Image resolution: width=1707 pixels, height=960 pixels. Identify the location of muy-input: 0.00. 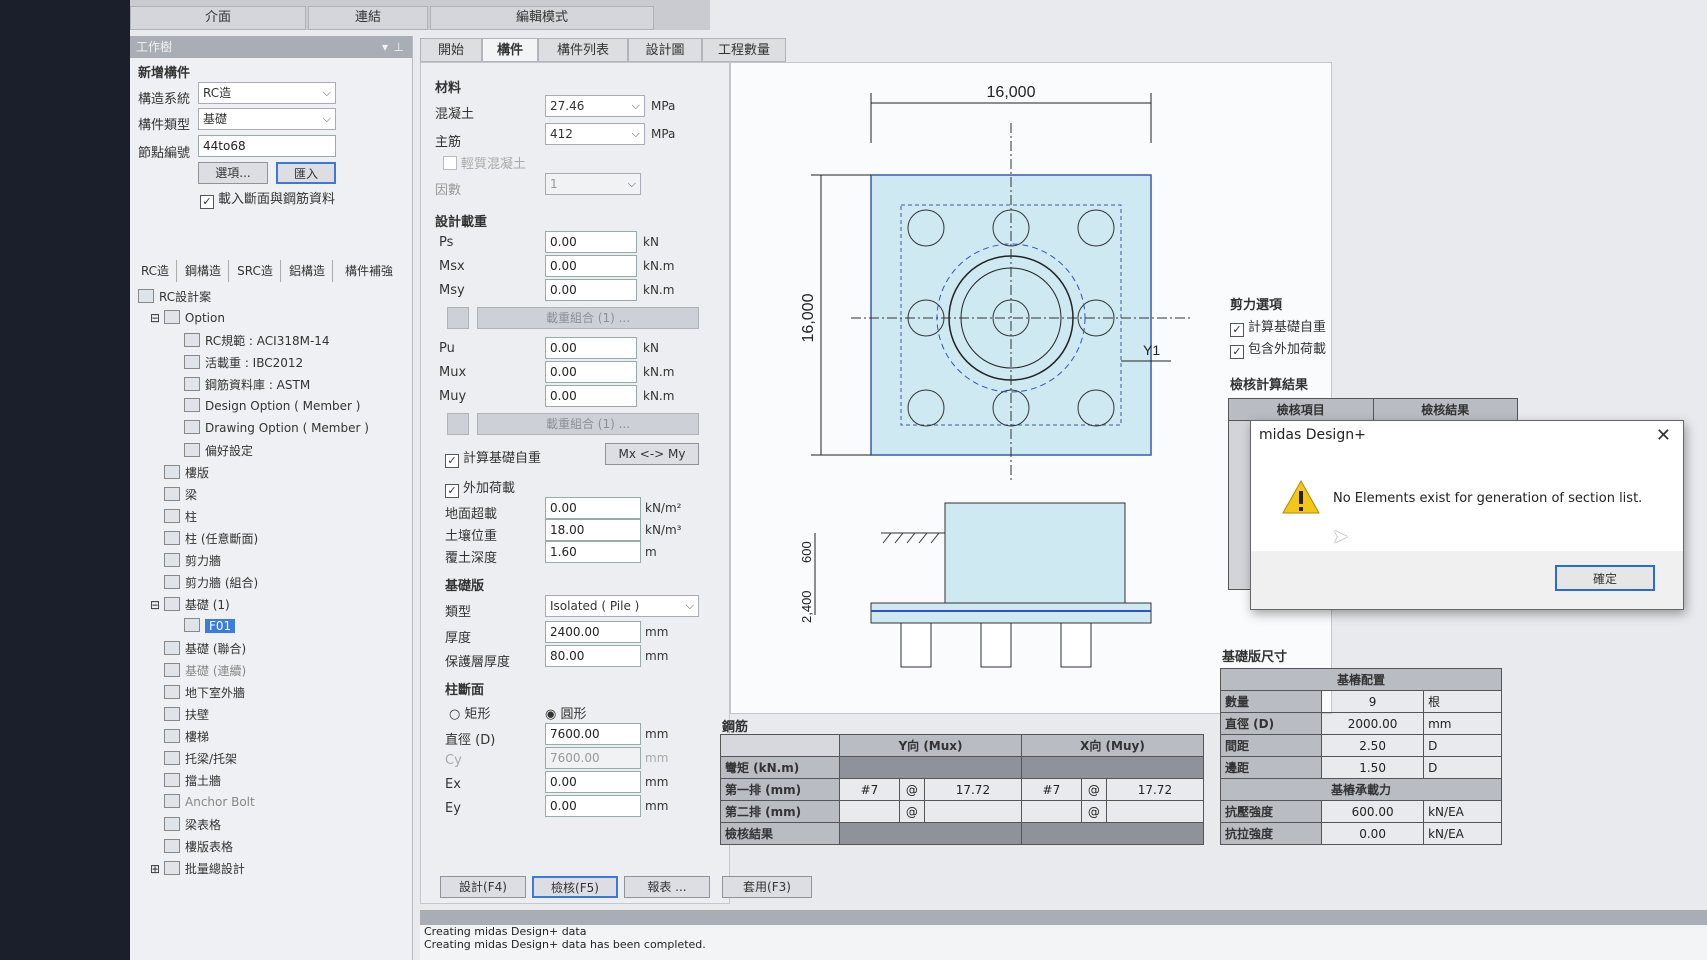
(591, 396).